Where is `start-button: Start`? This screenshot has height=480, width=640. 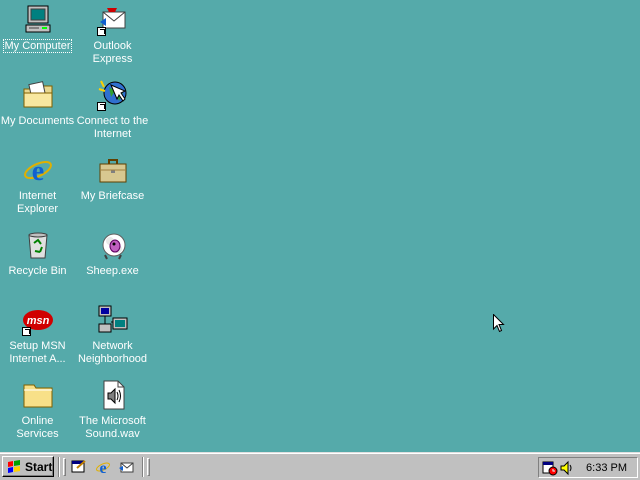 start-button: Start is located at coordinates (28, 466).